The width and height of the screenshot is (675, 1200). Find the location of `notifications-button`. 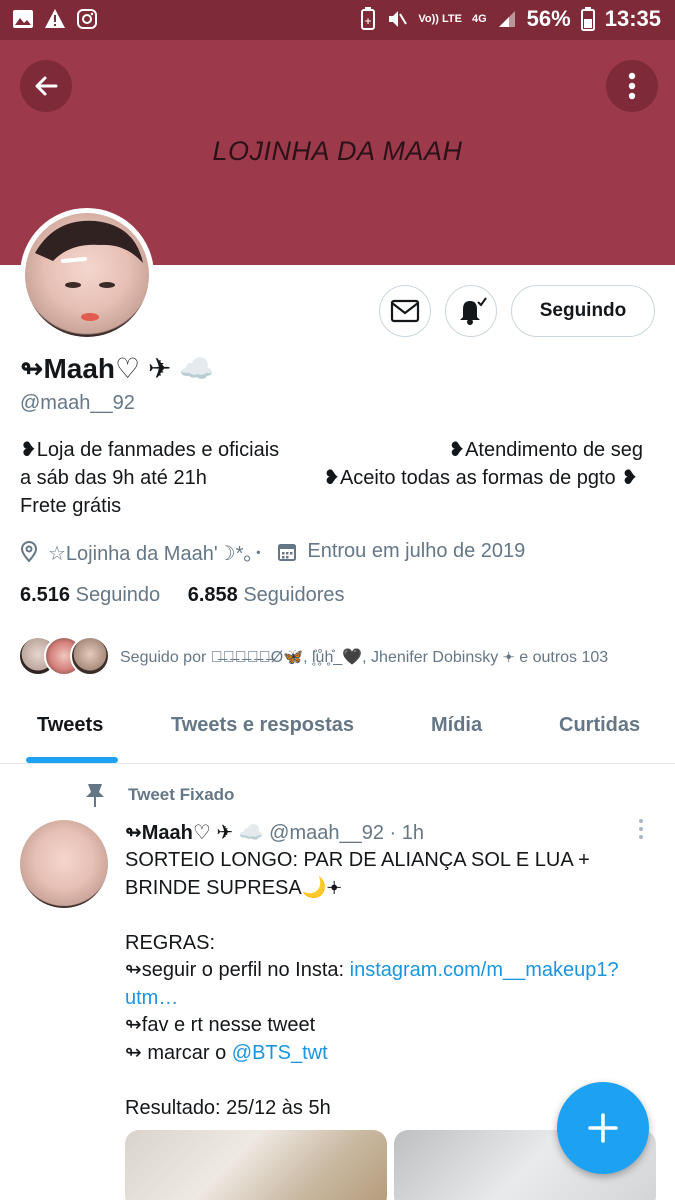

notifications-button is located at coordinates (471, 311).